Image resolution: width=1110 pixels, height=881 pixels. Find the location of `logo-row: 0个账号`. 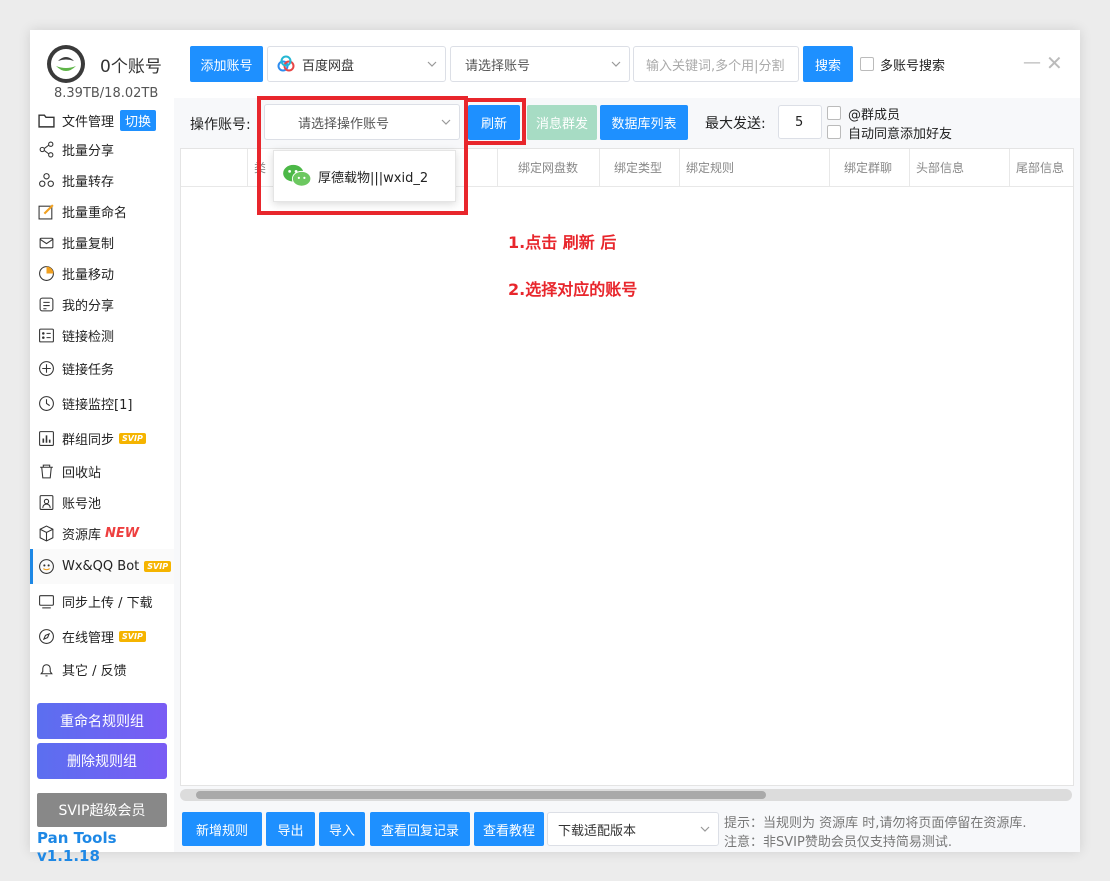

logo-row: 0个账号 is located at coordinates (109, 64).